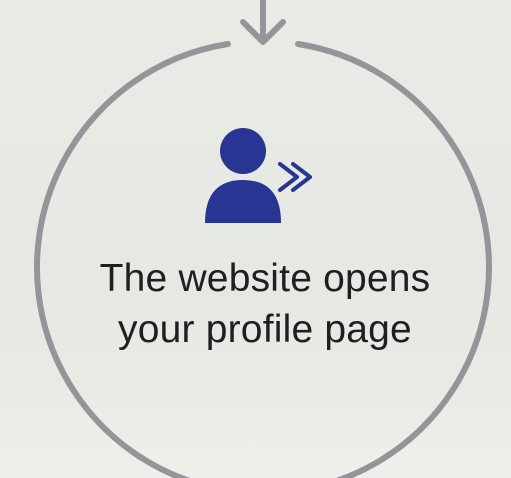  What do you see at coordinates (258, 175) in the screenshot?
I see `user-redirect-icon` at bounding box center [258, 175].